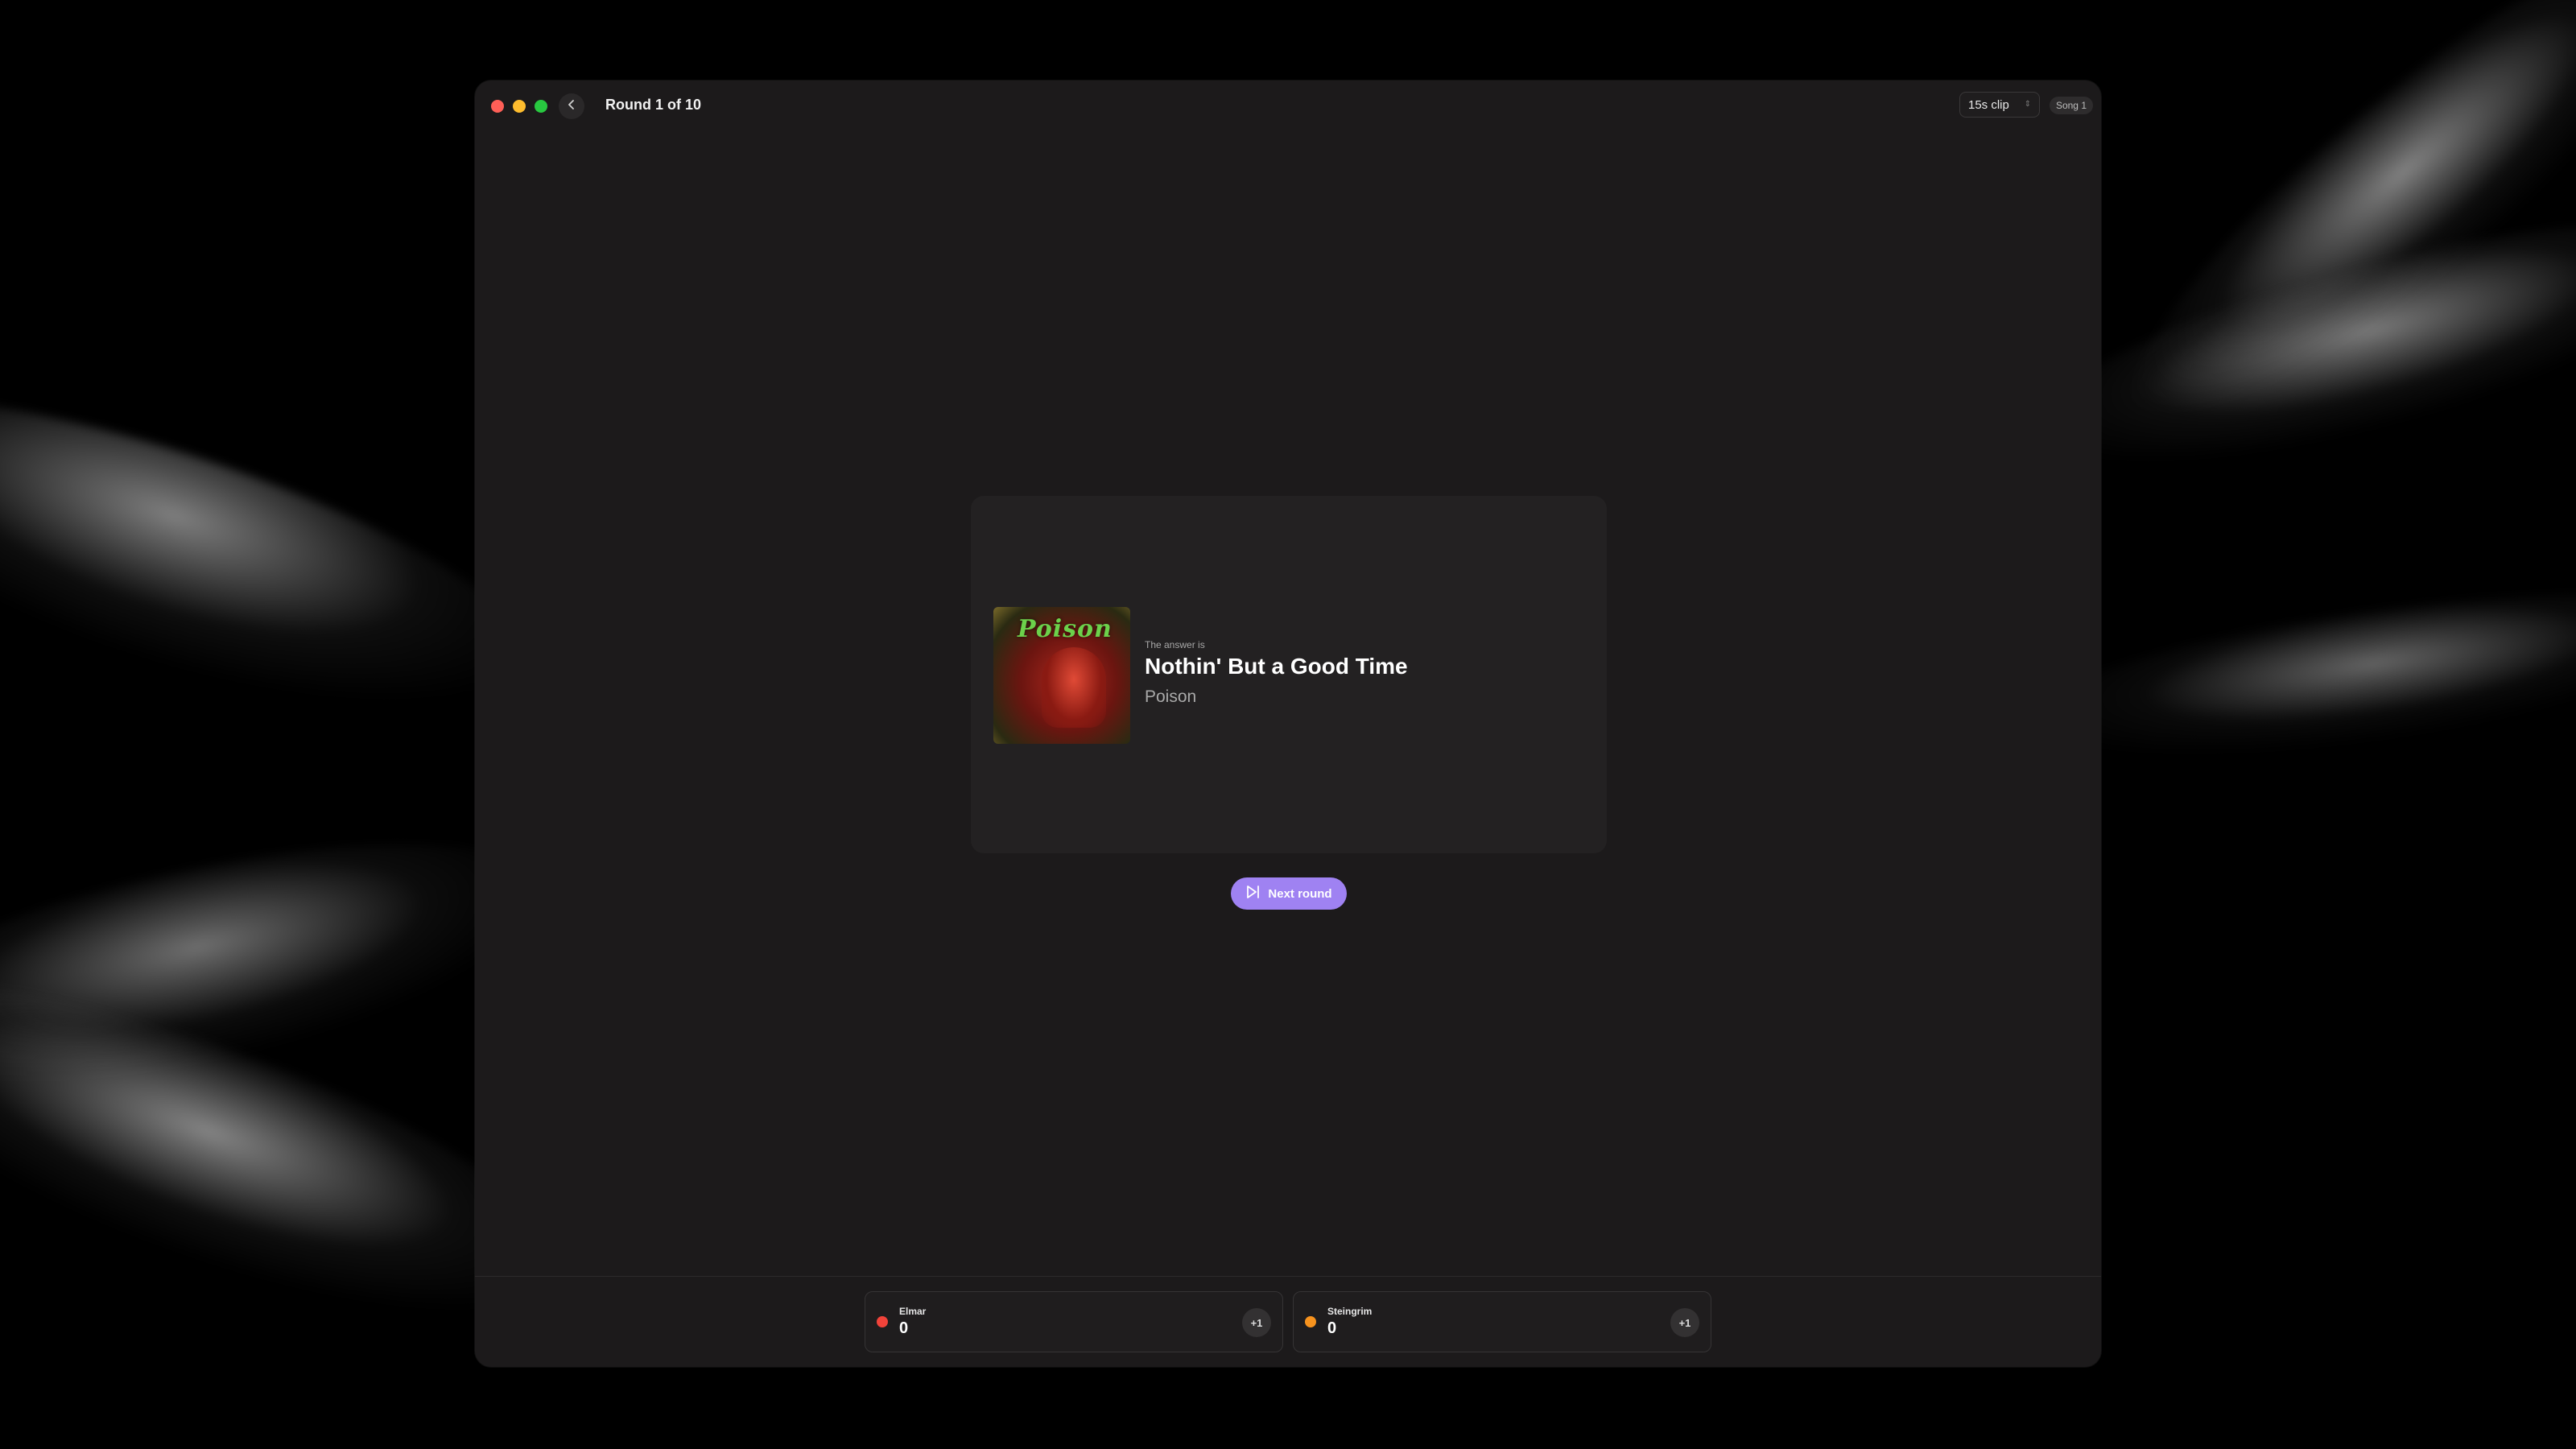 This screenshot has height=1449, width=2576. I want to click on skip-forward-icon, so click(1253, 893).